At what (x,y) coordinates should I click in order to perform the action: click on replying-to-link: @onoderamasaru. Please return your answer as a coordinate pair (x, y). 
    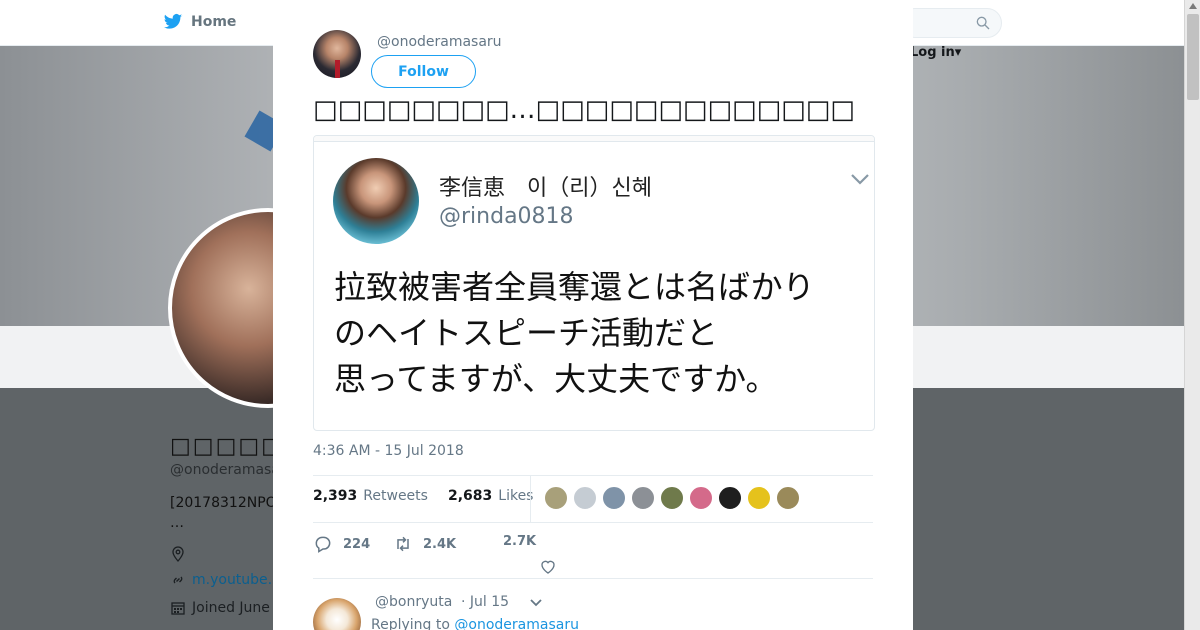
    Looking at the image, I should click on (516, 623).